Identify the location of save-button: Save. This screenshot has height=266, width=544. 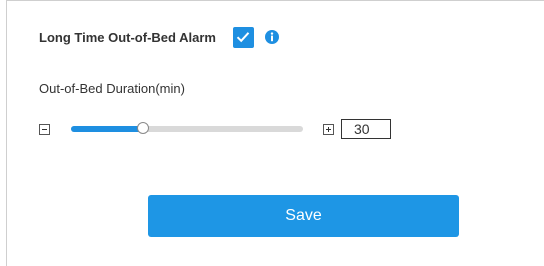
(303, 216).